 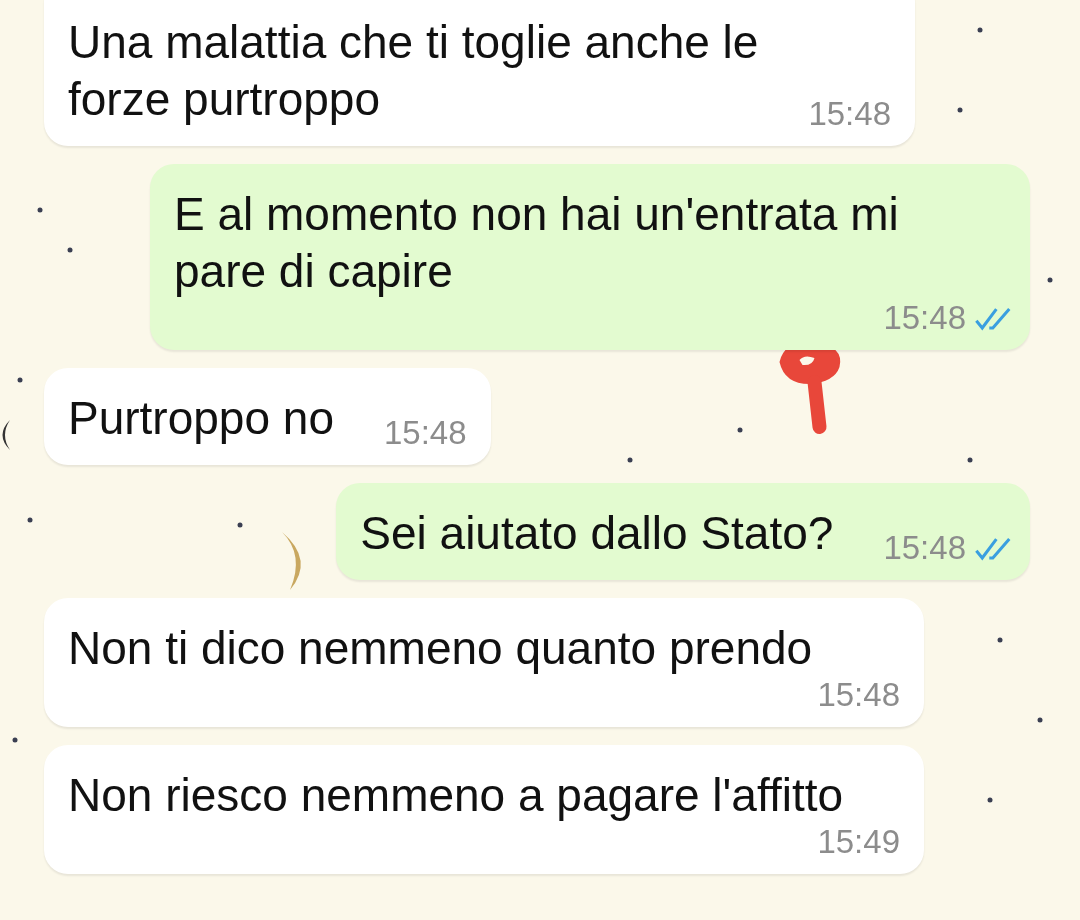 What do you see at coordinates (537, 243) in the screenshot?
I see `message-text: E al momento non hai un'entrata mi pare di capire` at bounding box center [537, 243].